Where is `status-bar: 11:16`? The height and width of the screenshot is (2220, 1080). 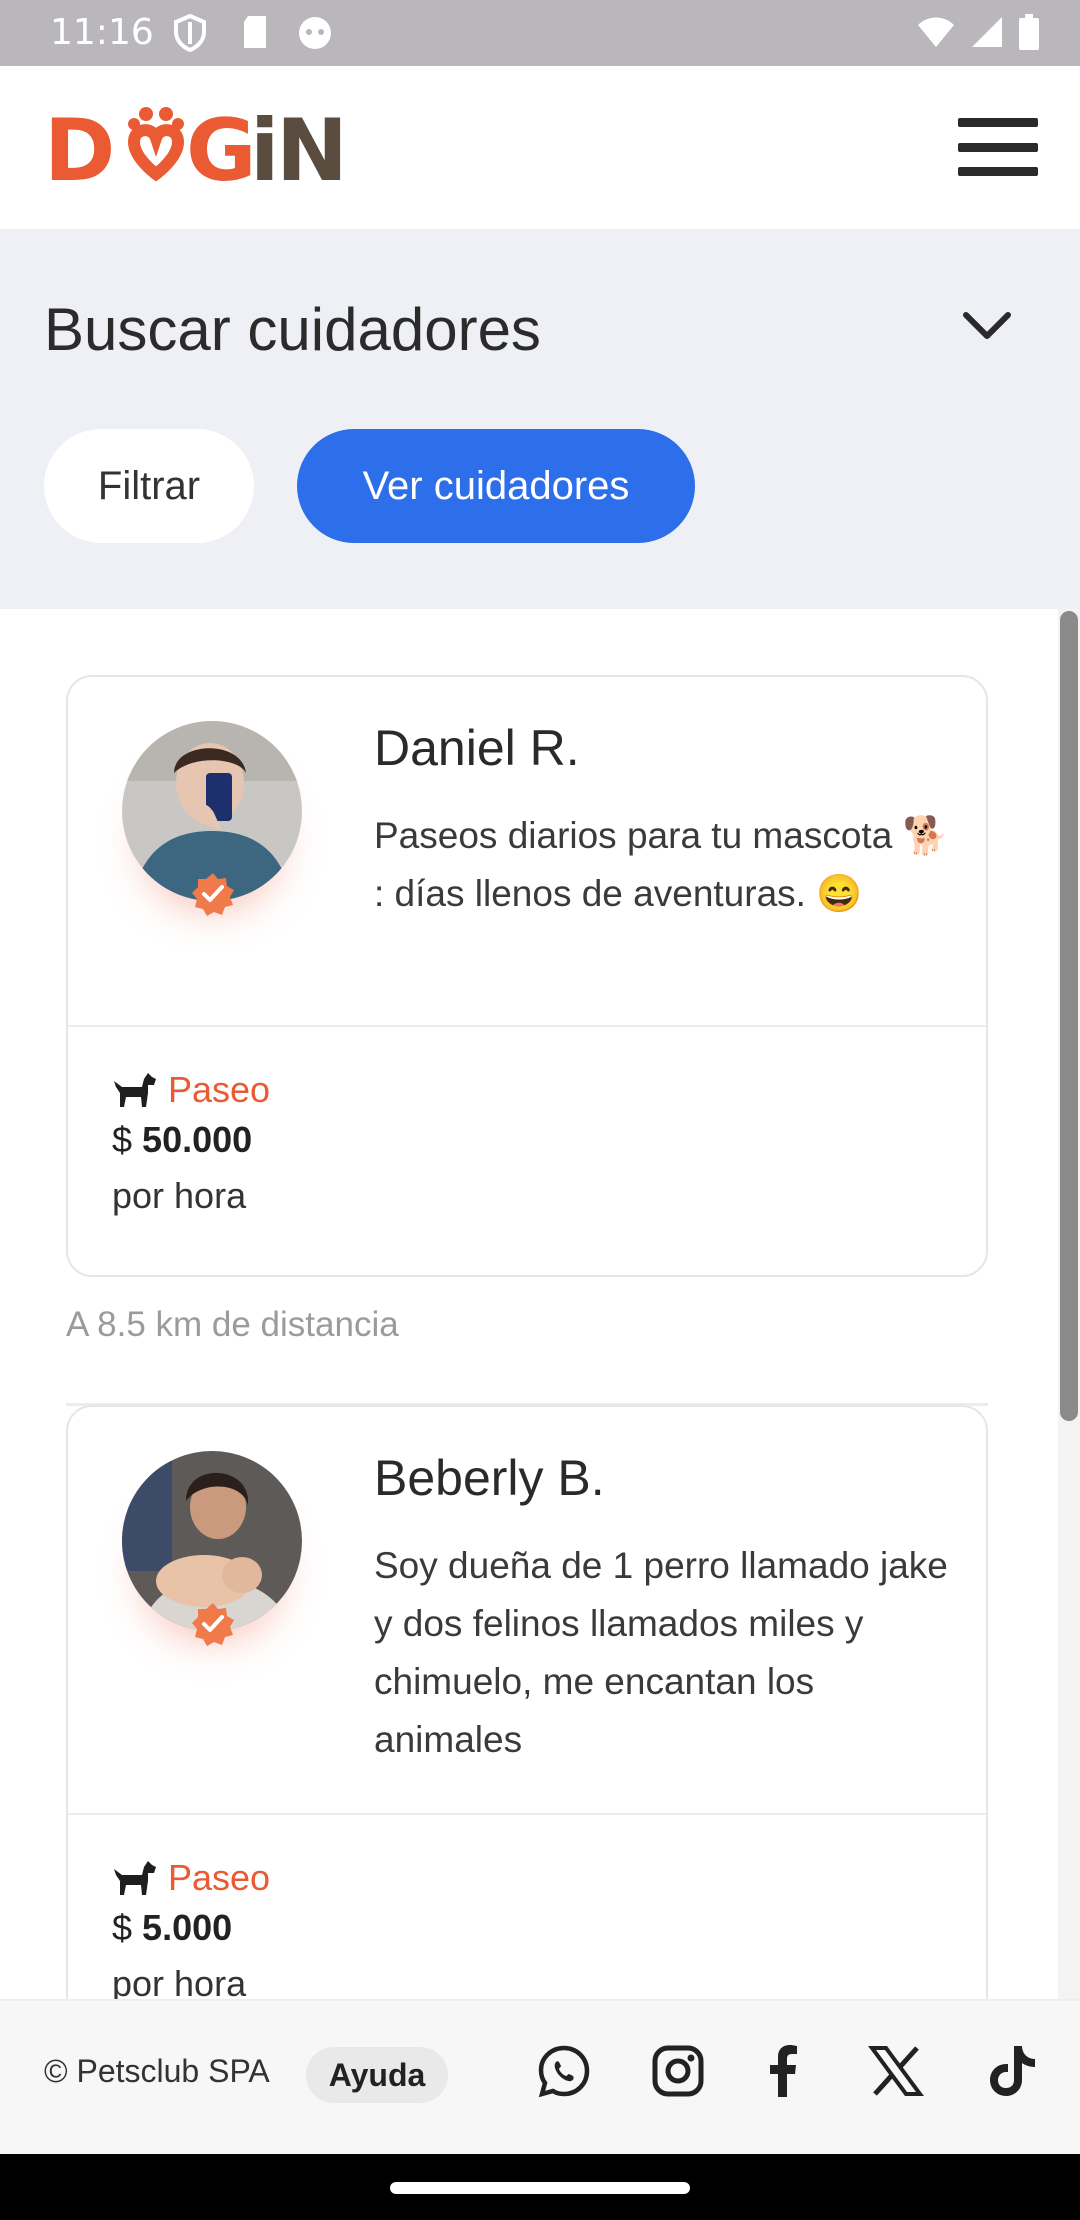 status-bar: 11:16 is located at coordinates (540, 33).